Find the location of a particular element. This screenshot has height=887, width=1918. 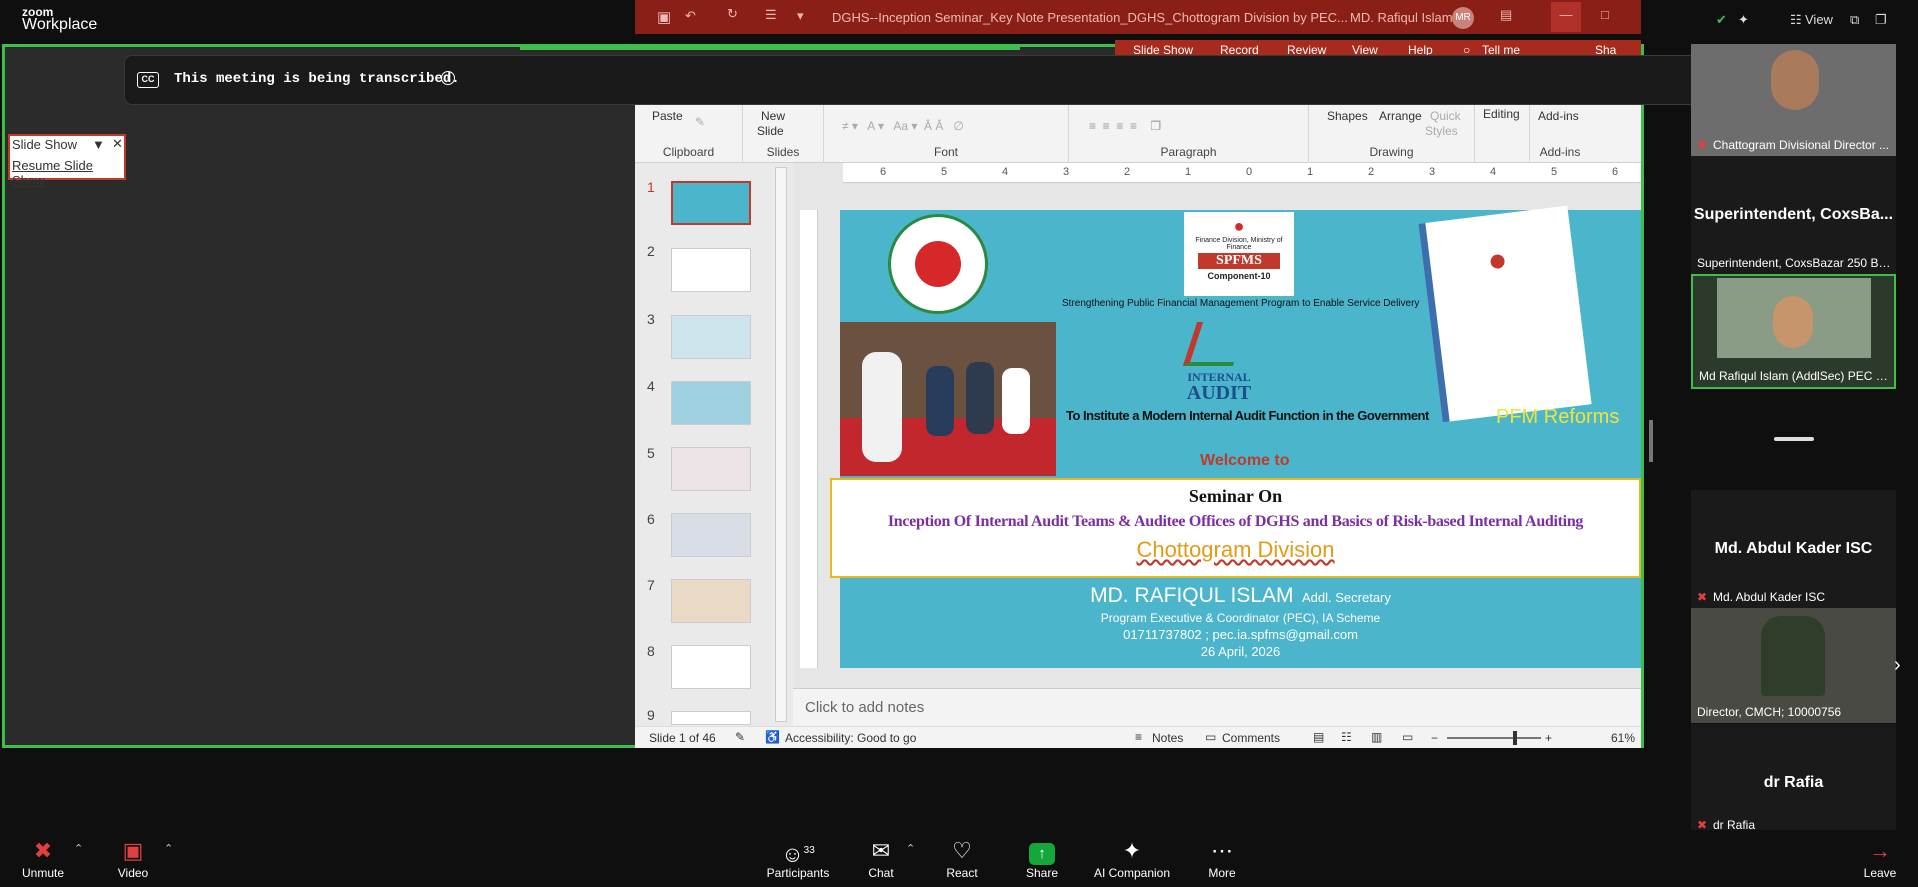

seminar-photo is located at coordinates (948, 399).